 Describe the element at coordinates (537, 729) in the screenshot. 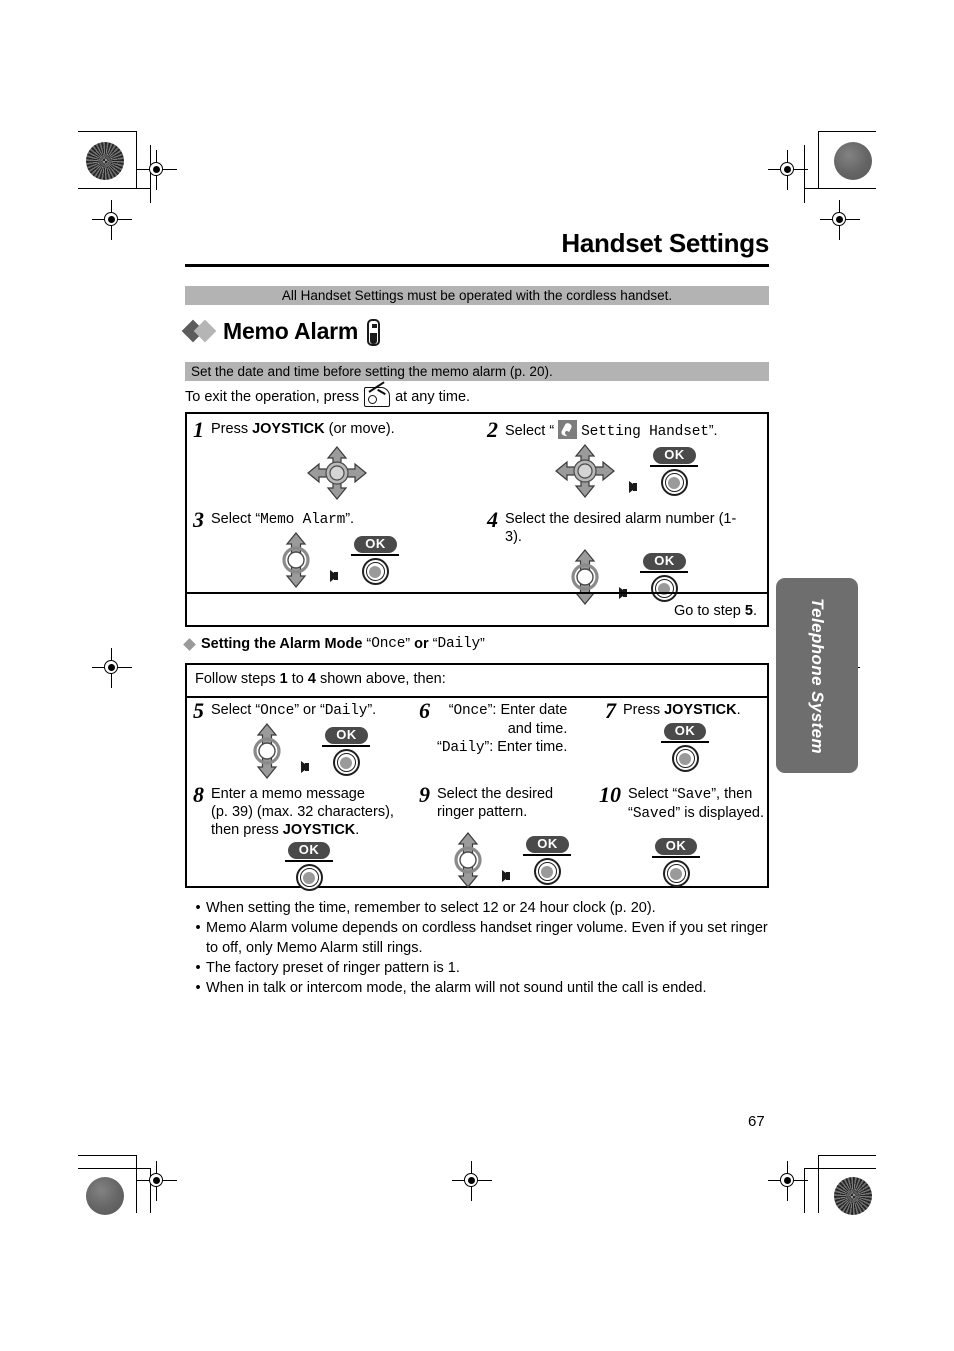

I see `step-6-line2: and time.` at that location.